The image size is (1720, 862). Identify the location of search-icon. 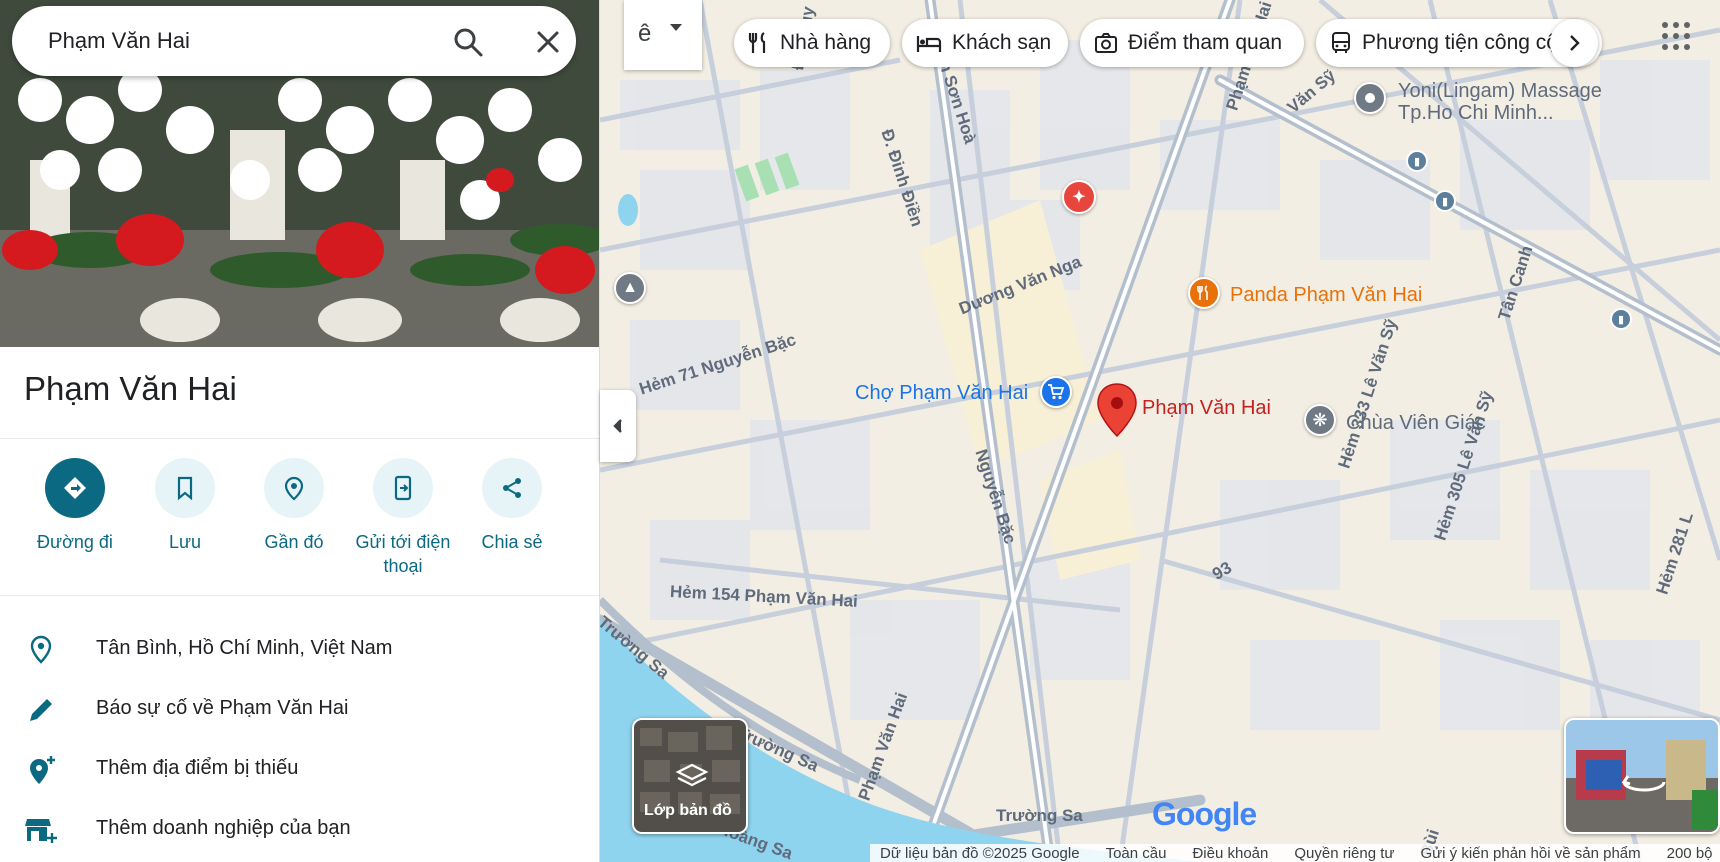
(468, 42).